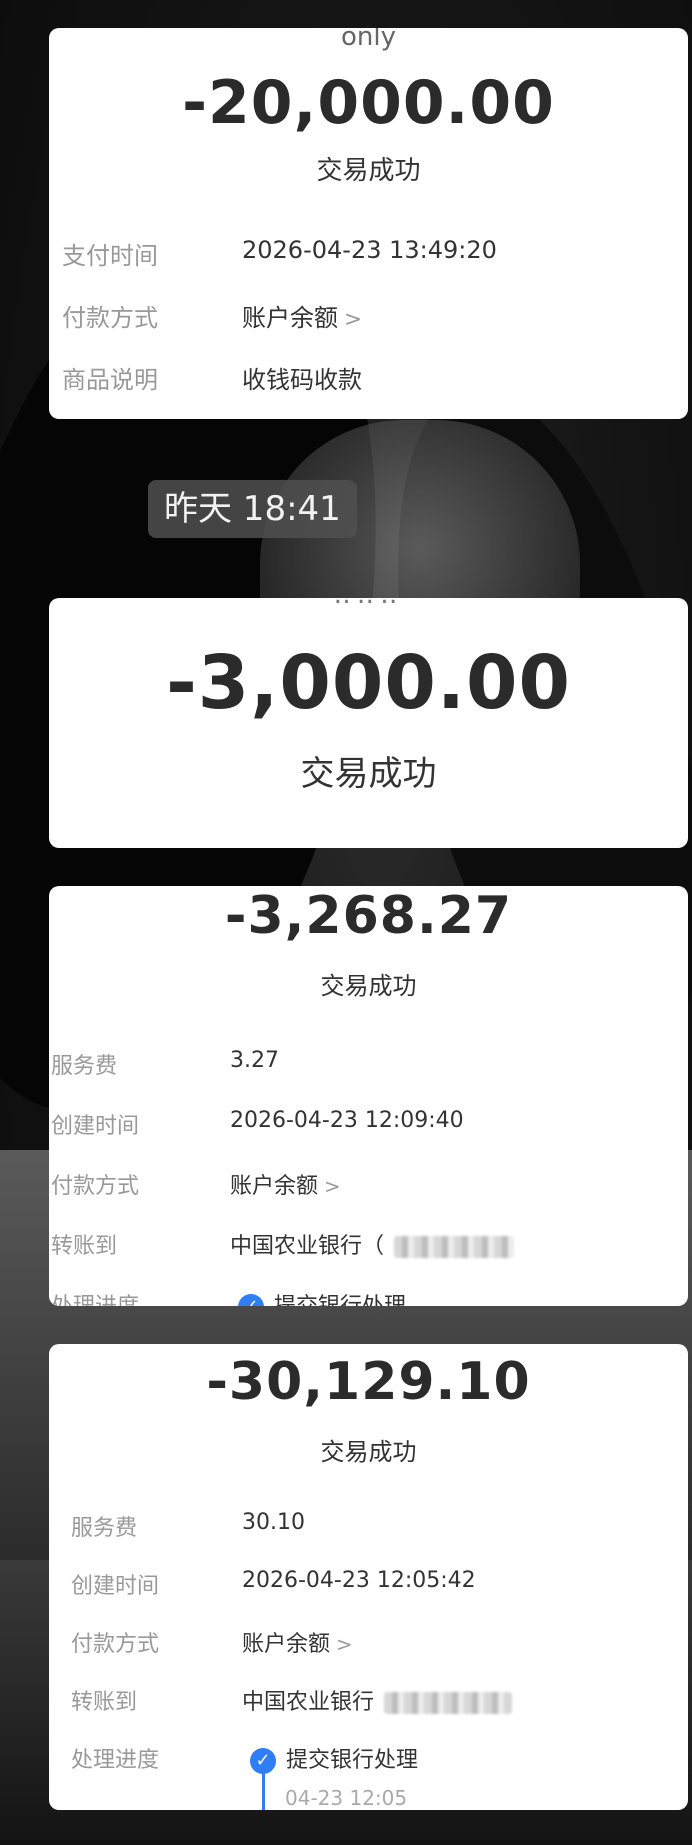  I want to click on detail-row-transfer-to: 转账到 中国农业银行（, so click(368, 1248).